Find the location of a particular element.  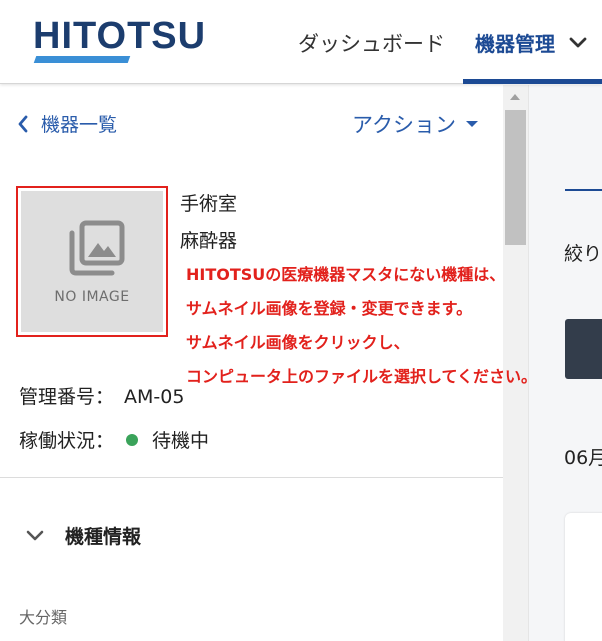

management-number-row: 管理番号： AM-05 is located at coordinates (101, 395).